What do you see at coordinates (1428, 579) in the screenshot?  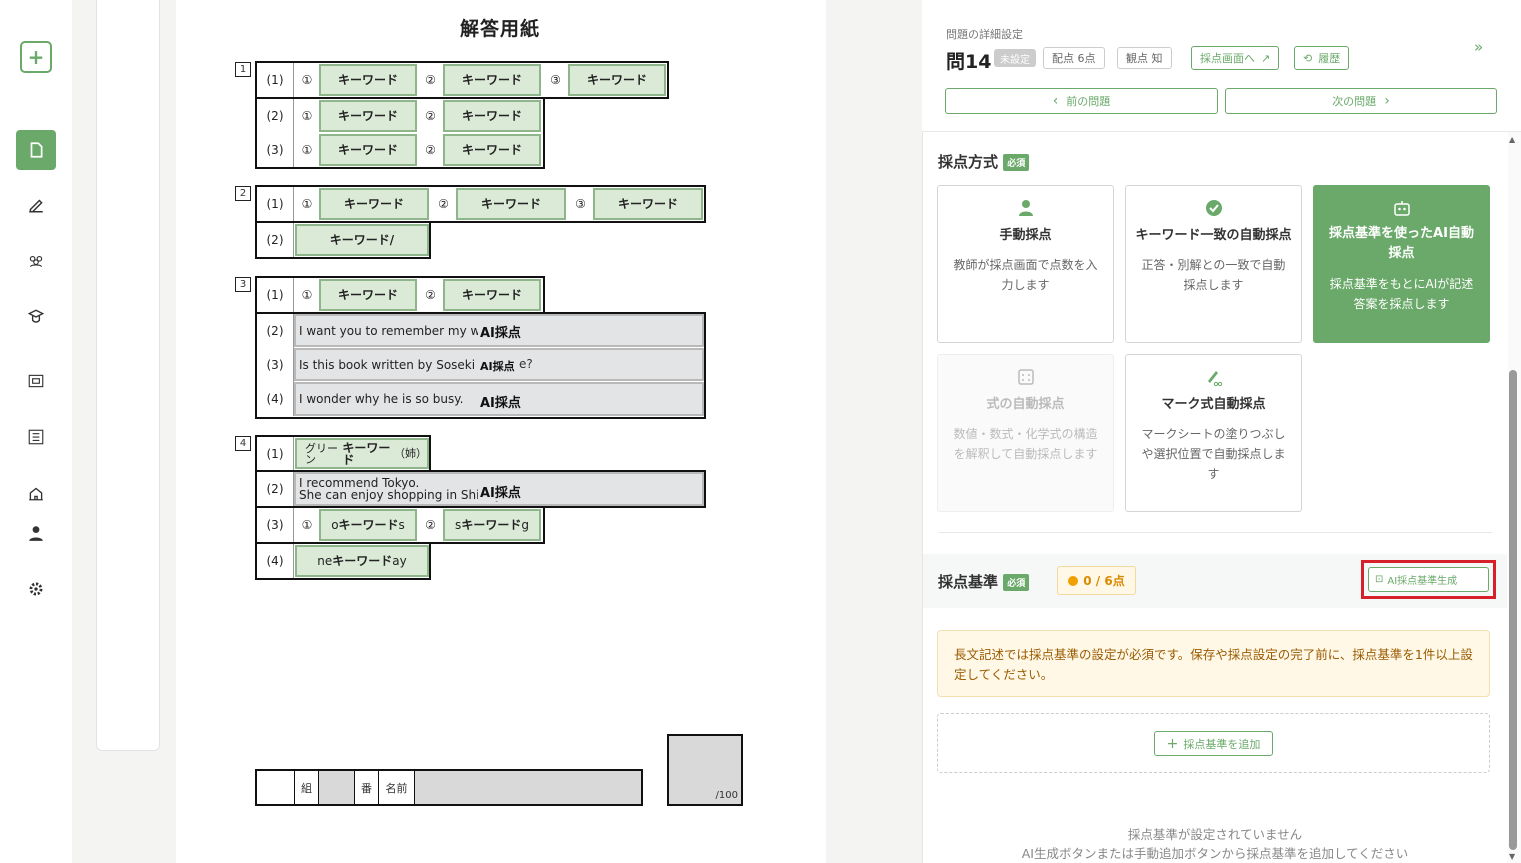 I see `ai-criteria-generate-button: ⊡ AI採点基準生成` at bounding box center [1428, 579].